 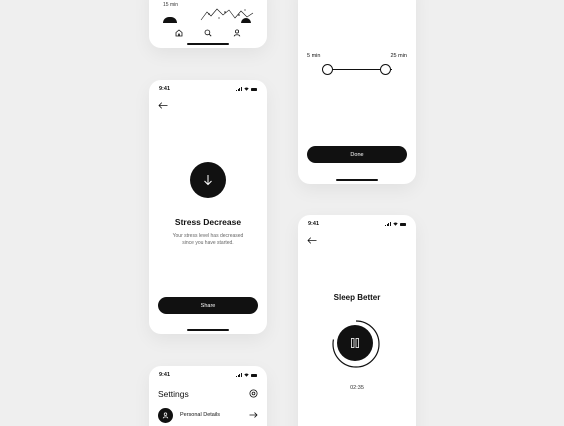 I want to click on user-icon, so click(x=165, y=415).